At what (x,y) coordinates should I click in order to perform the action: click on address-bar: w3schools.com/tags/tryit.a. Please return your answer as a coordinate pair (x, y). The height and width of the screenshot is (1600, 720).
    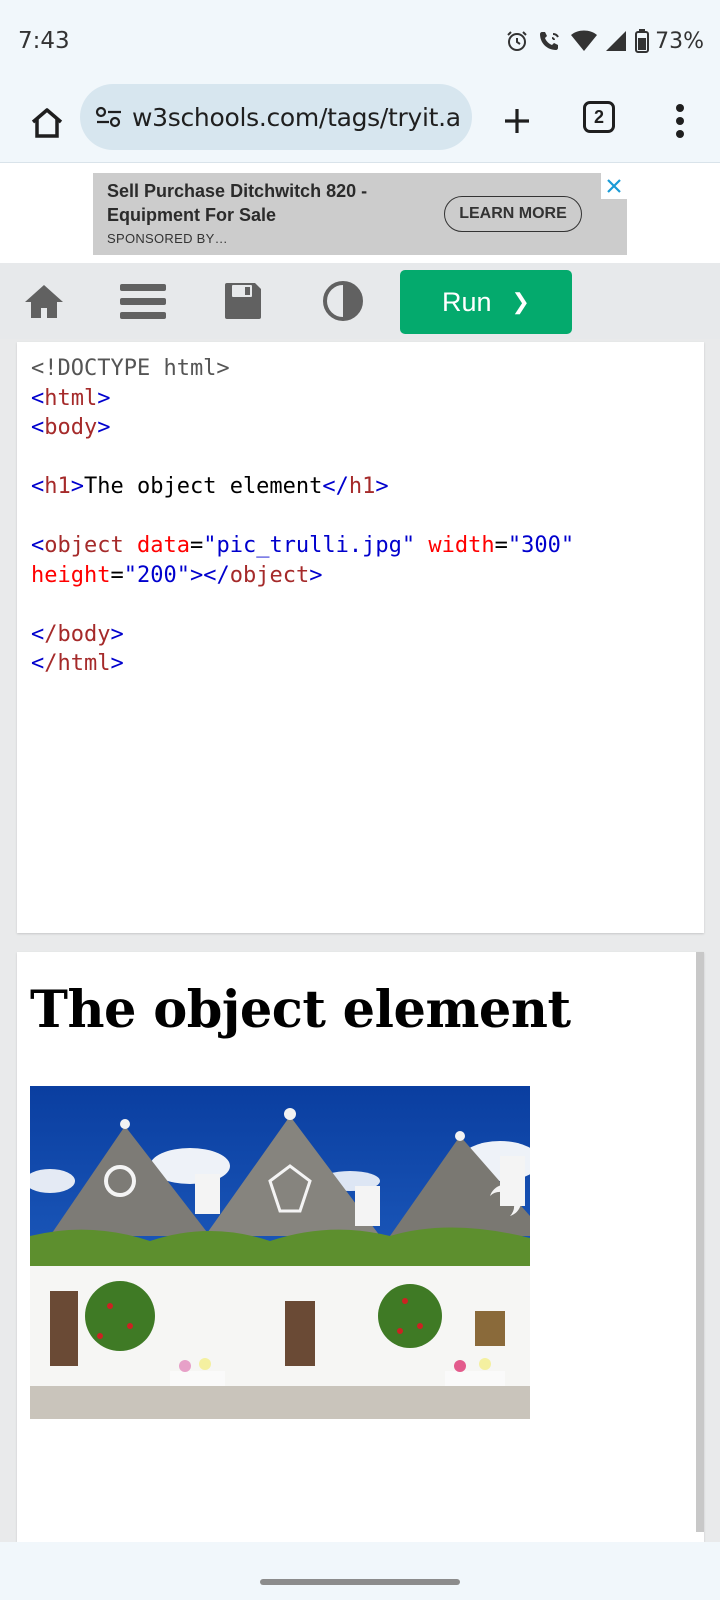
    Looking at the image, I should click on (276, 117).